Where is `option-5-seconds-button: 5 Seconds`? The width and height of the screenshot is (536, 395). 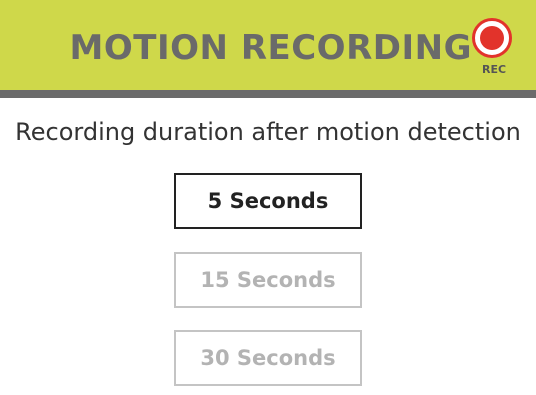
option-5-seconds-button: 5 Seconds is located at coordinates (268, 201).